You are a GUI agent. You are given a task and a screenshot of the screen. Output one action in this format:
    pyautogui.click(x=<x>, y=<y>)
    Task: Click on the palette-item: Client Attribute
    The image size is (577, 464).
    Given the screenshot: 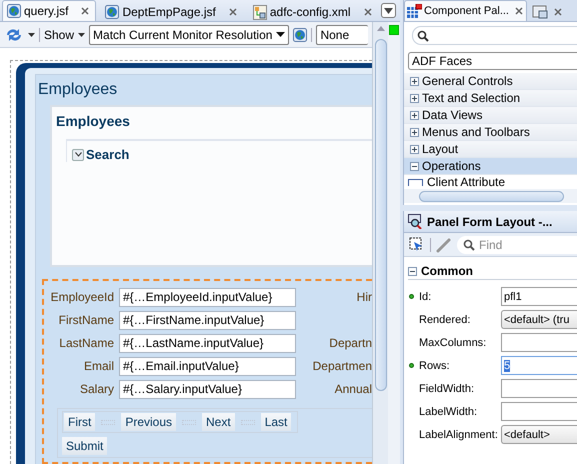 What is the action you would take?
    pyautogui.click(x=466, y=182)
    